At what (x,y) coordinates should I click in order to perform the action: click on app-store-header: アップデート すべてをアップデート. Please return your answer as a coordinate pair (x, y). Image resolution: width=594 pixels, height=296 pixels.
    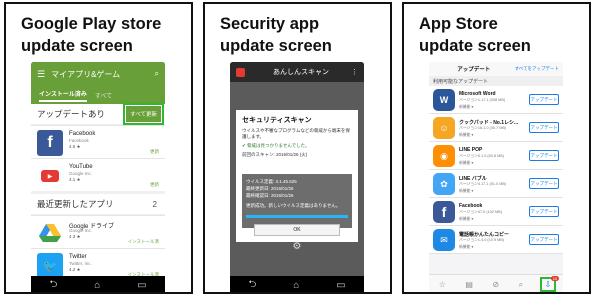
    Looking at the image, I should click on (496, 69).